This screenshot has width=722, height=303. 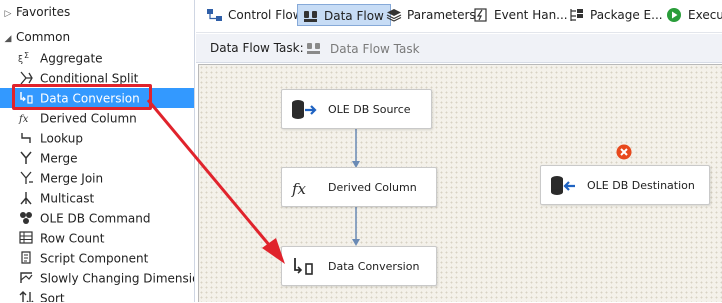 I want to click on data-flow-task-bar: Data Flow Task, so click(x=459, y=48).